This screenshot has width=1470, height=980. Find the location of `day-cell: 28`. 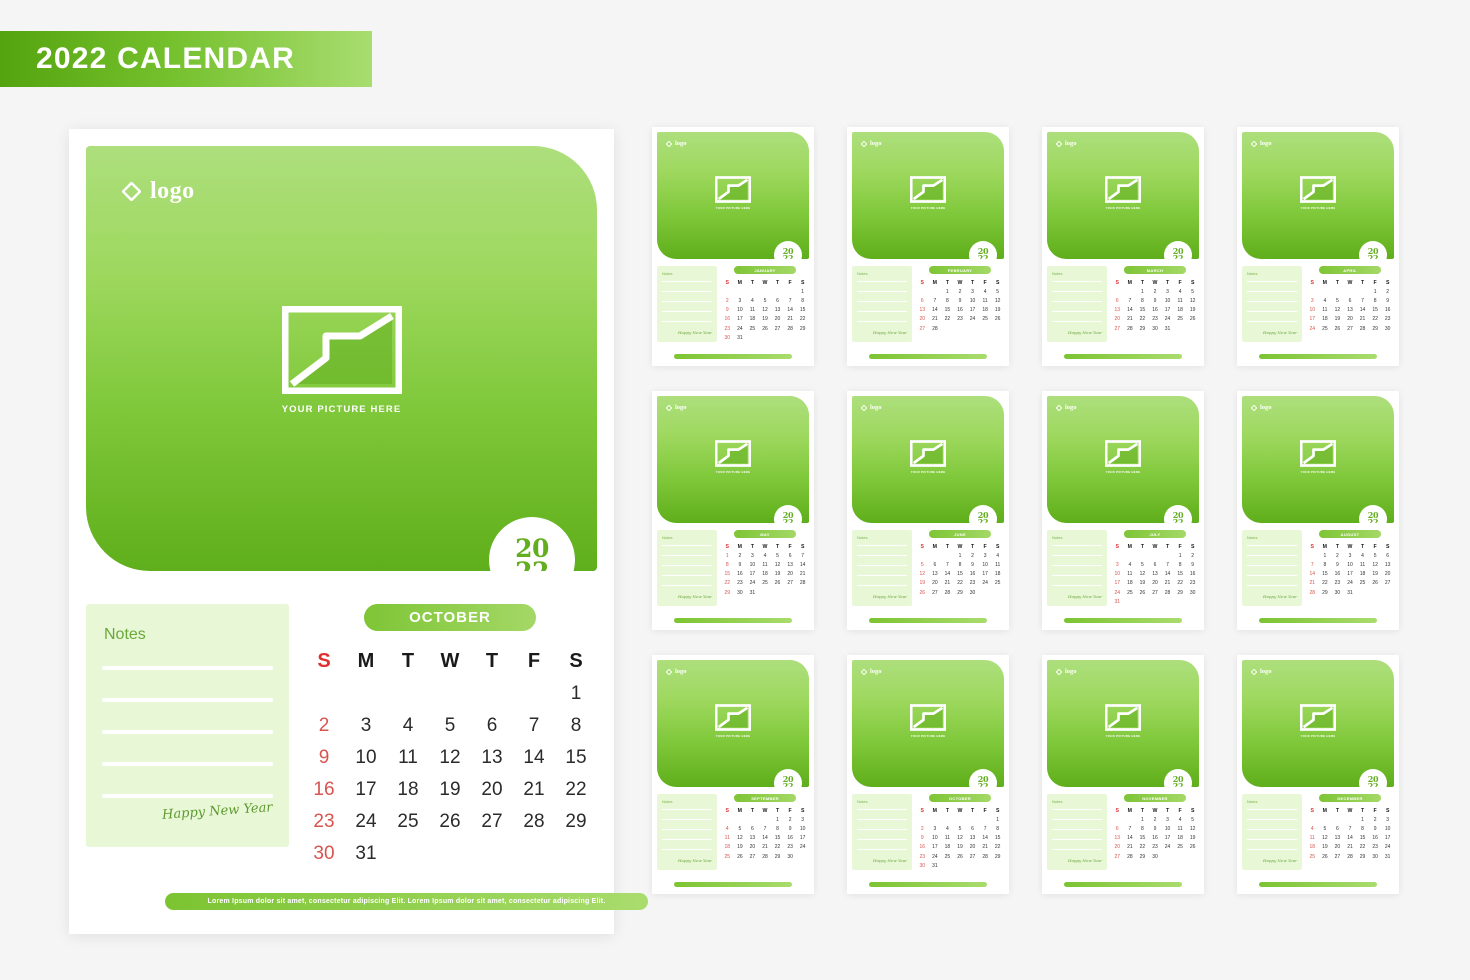

day-cell: 28 is located at coordinates (1130, 856).